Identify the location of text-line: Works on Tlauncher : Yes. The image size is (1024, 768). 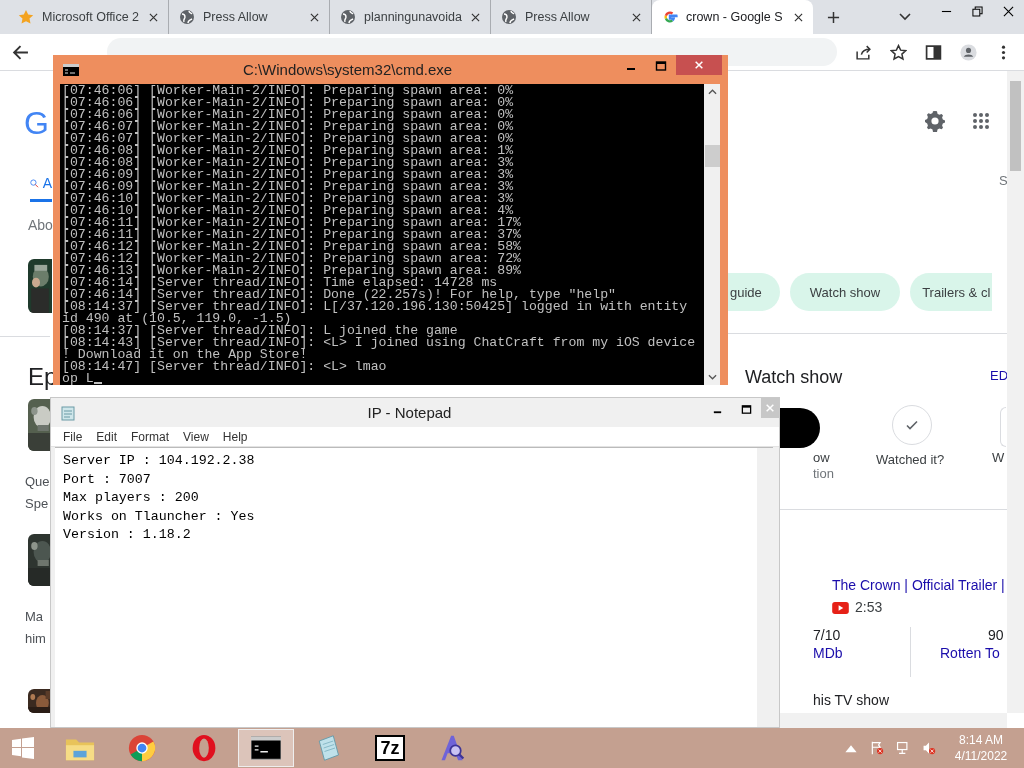
(159, 516).